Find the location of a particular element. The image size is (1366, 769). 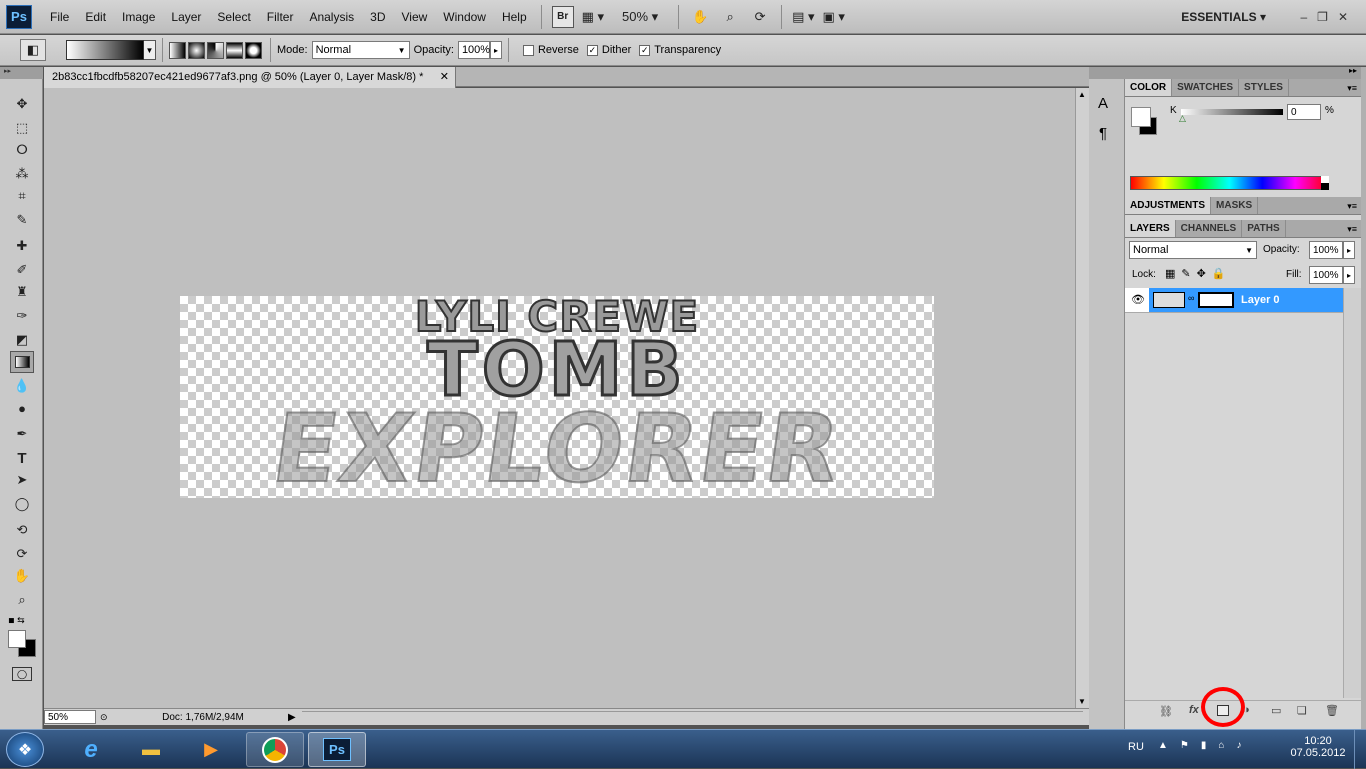

screen-mode-icon: ▣ ▾ is located at coordinates (834, 17).